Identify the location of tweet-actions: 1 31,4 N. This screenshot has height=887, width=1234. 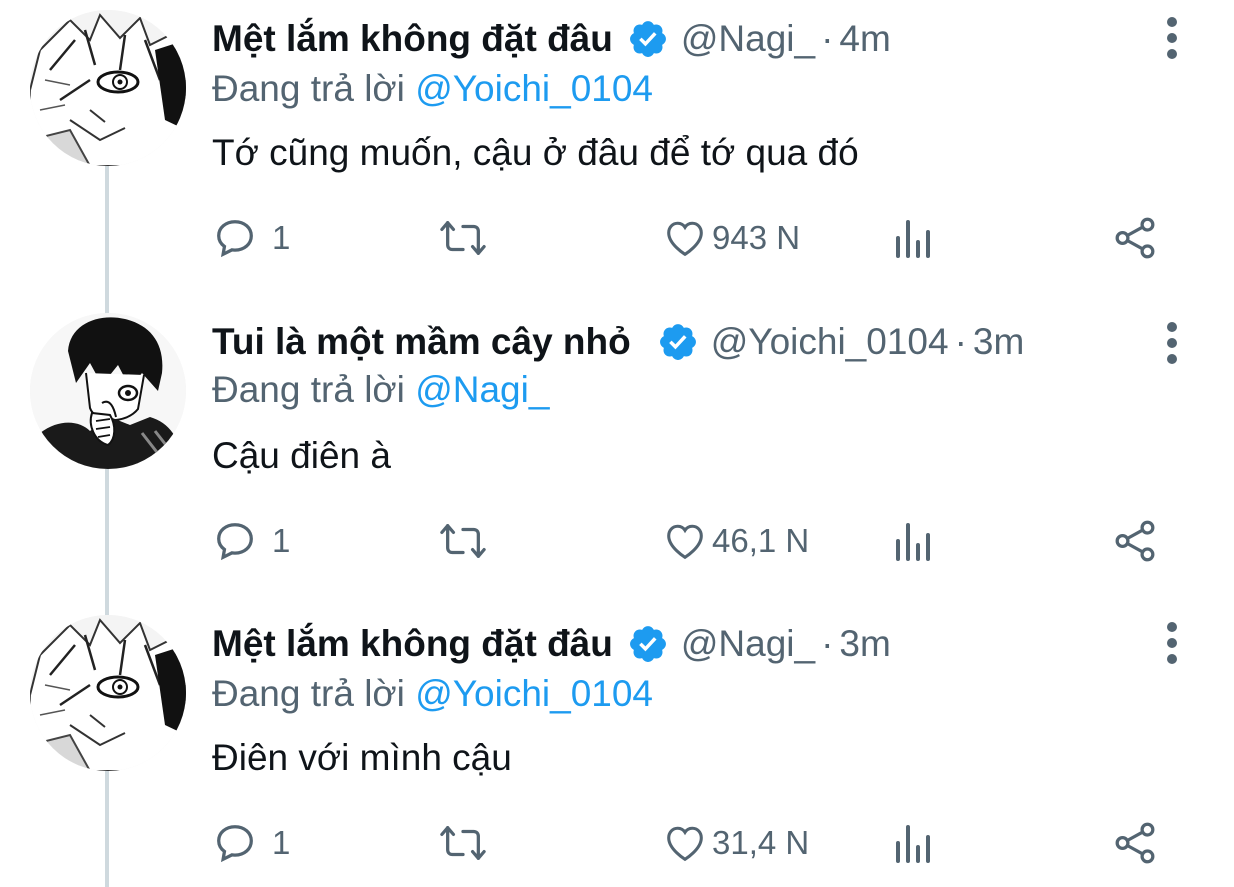
(692, 843).